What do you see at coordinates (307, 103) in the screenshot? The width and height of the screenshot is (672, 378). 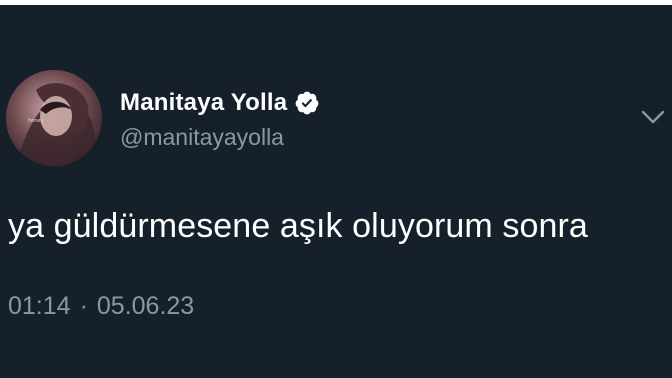 I see `verified-badge-icon` at bounding box center [307, 103].